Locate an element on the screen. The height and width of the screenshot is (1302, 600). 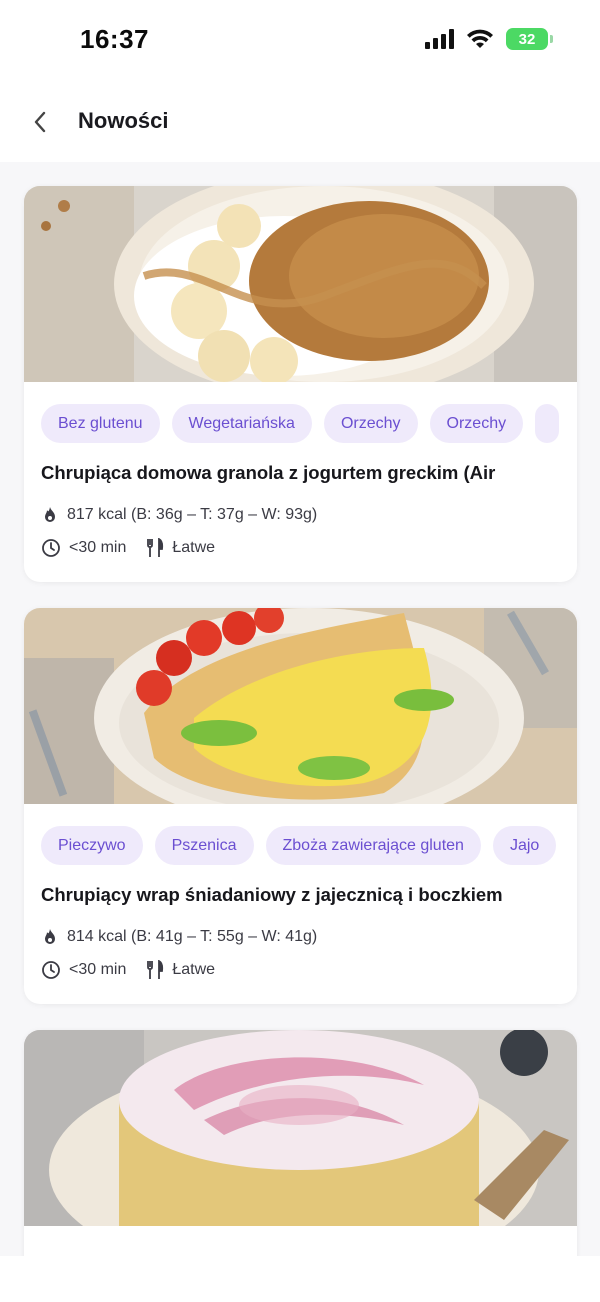
status-bar: 16:37 32 is located at coordinates (300, 41).